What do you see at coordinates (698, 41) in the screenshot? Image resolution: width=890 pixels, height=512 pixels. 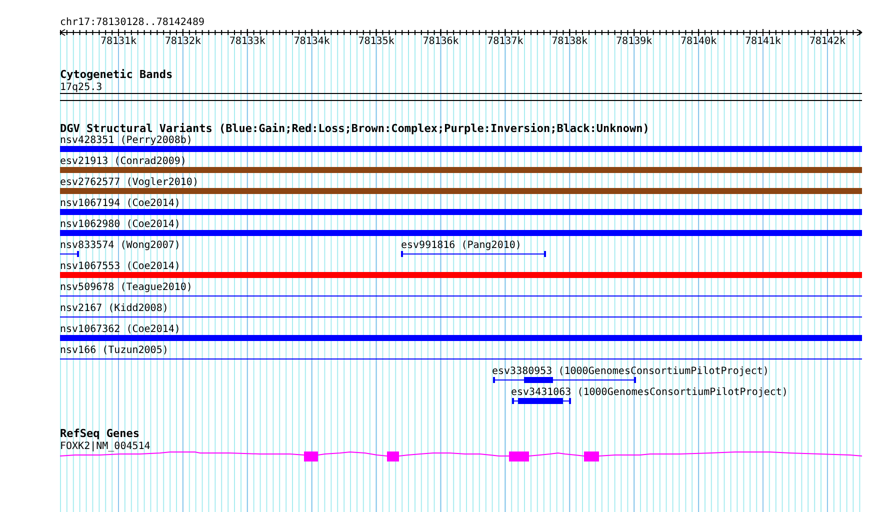 I see `tick-label: 78140k` at bounding box center [698, 41].